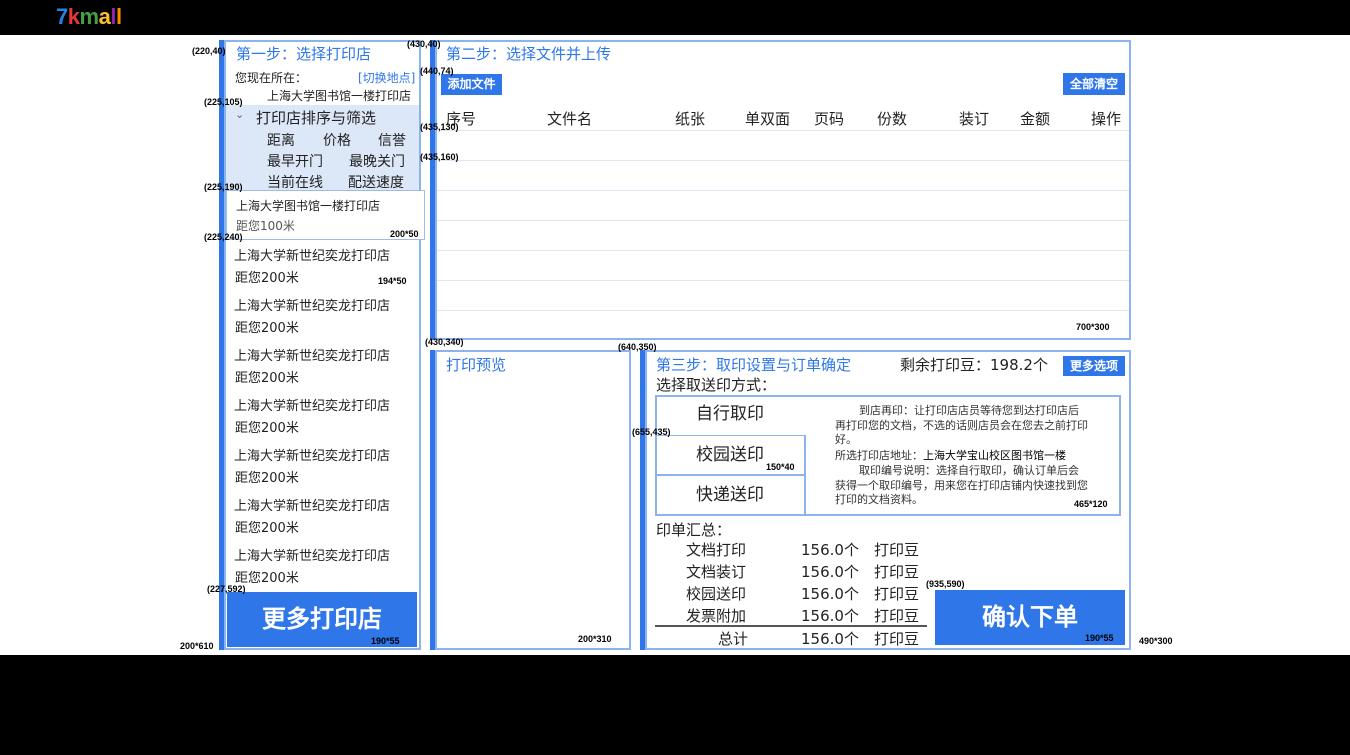 The image size is (1350, 755). Describe the element at coordinates (281, 140) in the screenshot. I see `sort-option-distance: 距离` at that location.